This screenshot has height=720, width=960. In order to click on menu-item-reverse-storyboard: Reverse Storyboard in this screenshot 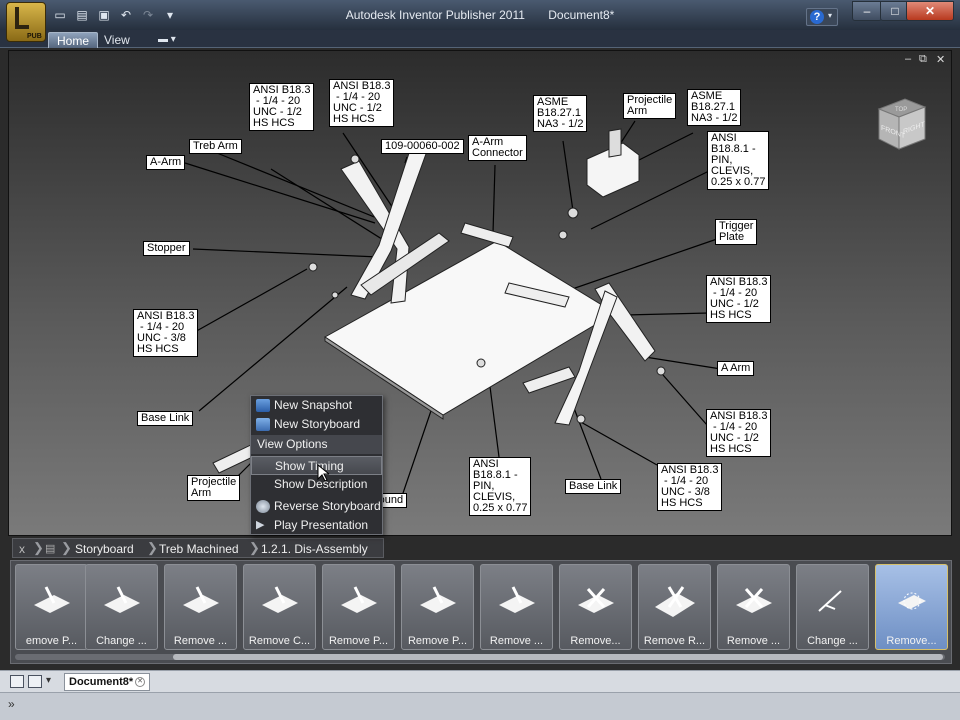, I will do `click(316, 506)`.